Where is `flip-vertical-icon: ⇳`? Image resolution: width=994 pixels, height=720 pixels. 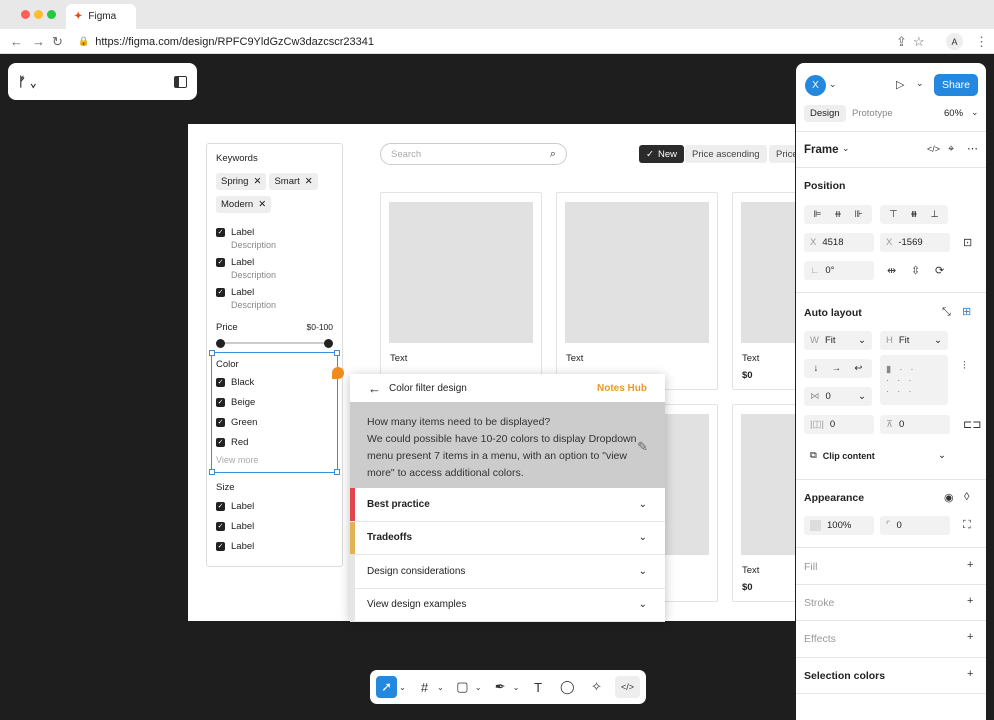
flip-vertical-icon: ⇳ is located at coordinates (915, 270).